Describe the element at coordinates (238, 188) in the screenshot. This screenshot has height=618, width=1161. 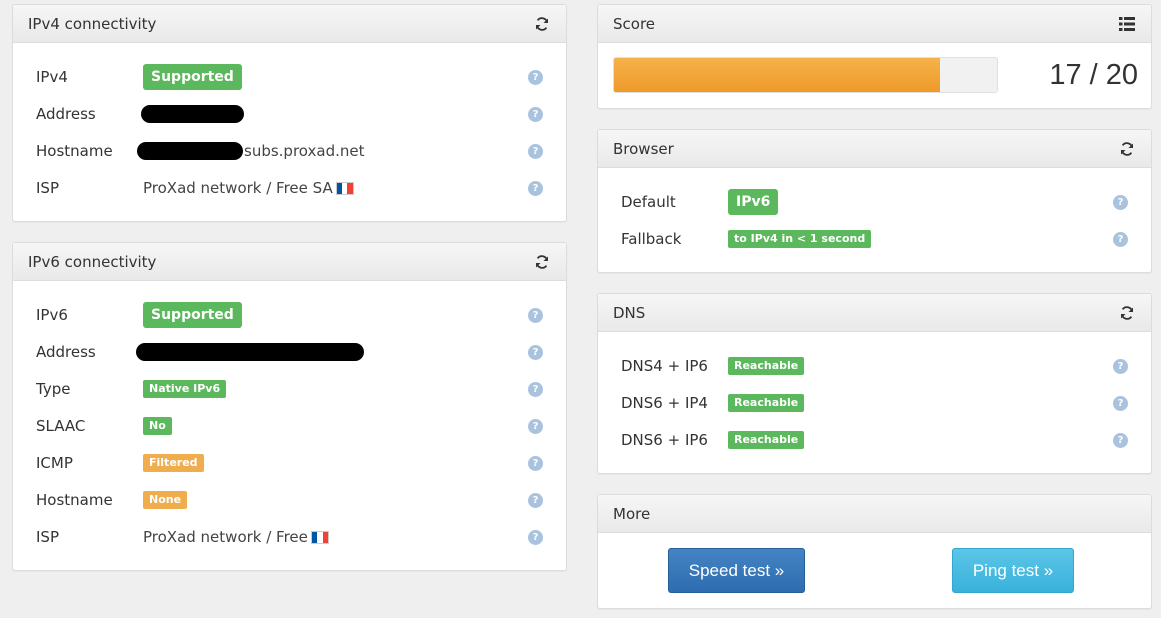
I see `isp-value: ProXad network / Free SA` at that location.